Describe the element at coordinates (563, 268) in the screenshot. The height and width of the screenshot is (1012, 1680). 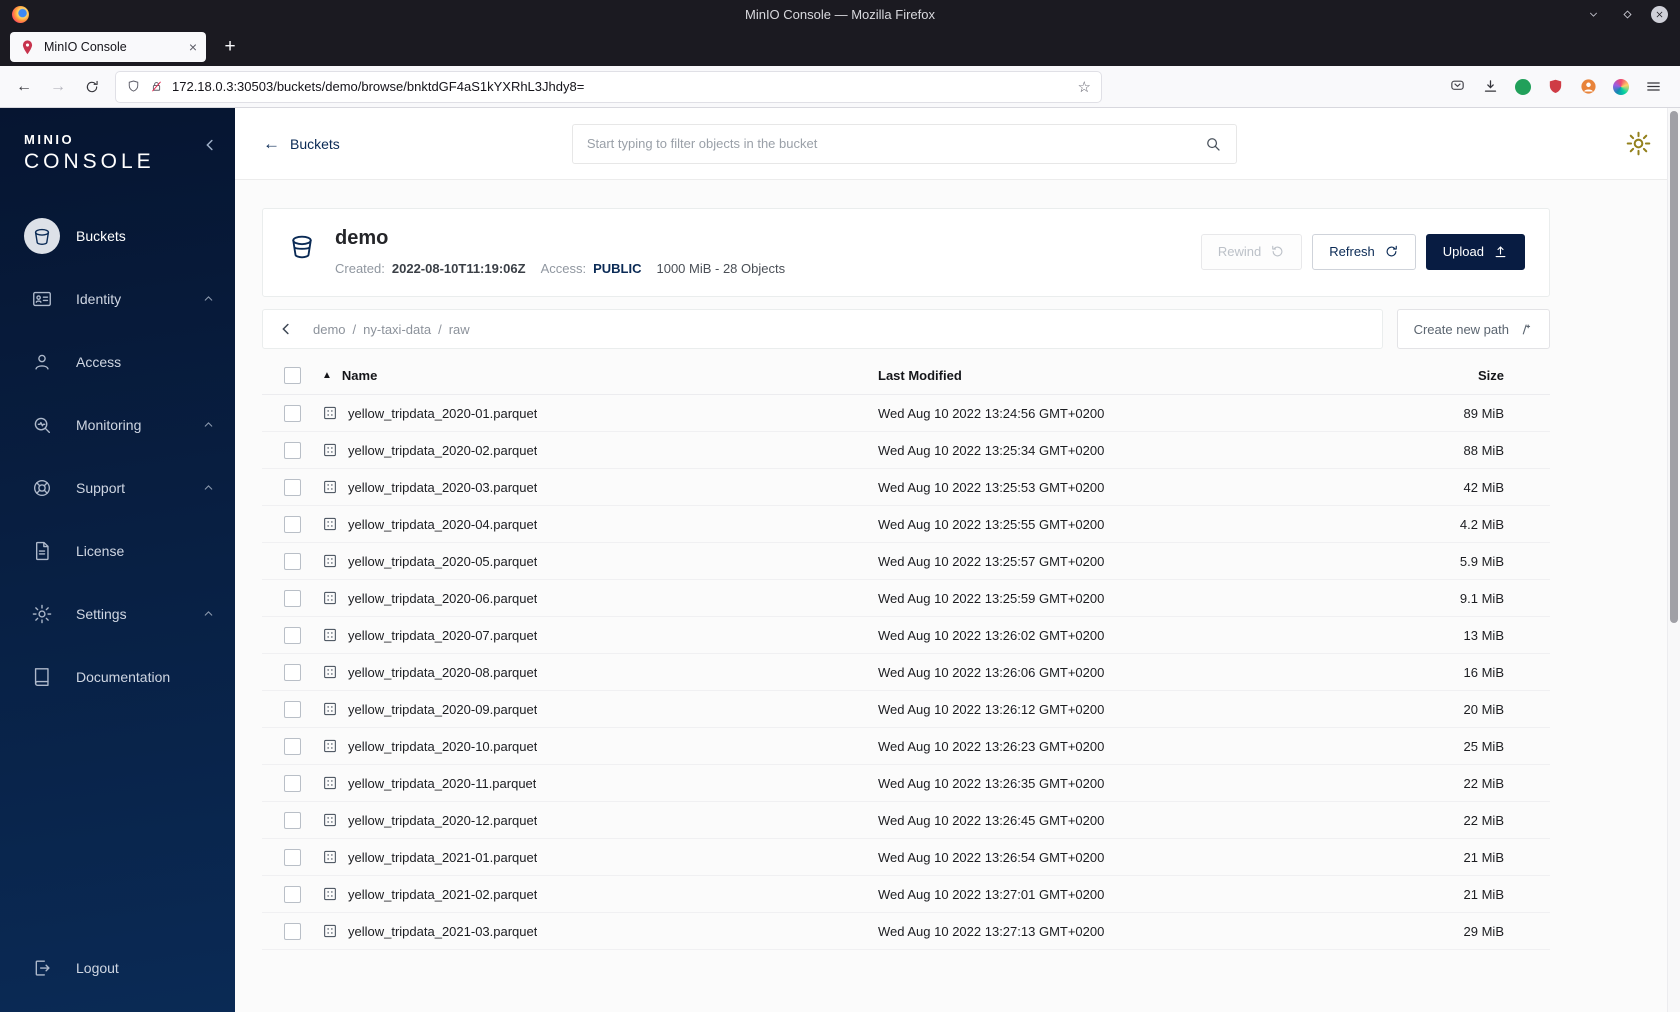
I see `access-label: Access:` at that location.